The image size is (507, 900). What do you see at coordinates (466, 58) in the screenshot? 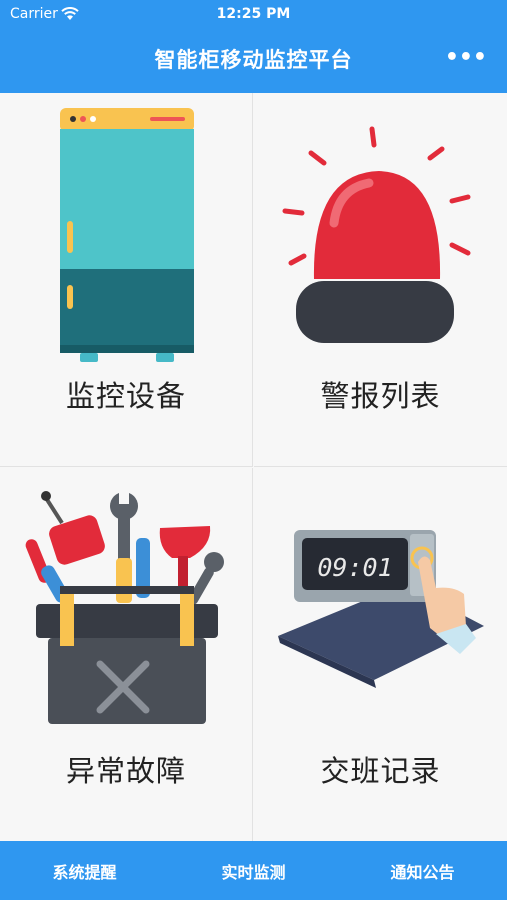
I see `more-dots-icon: •••` at bounding box center [466, 58].